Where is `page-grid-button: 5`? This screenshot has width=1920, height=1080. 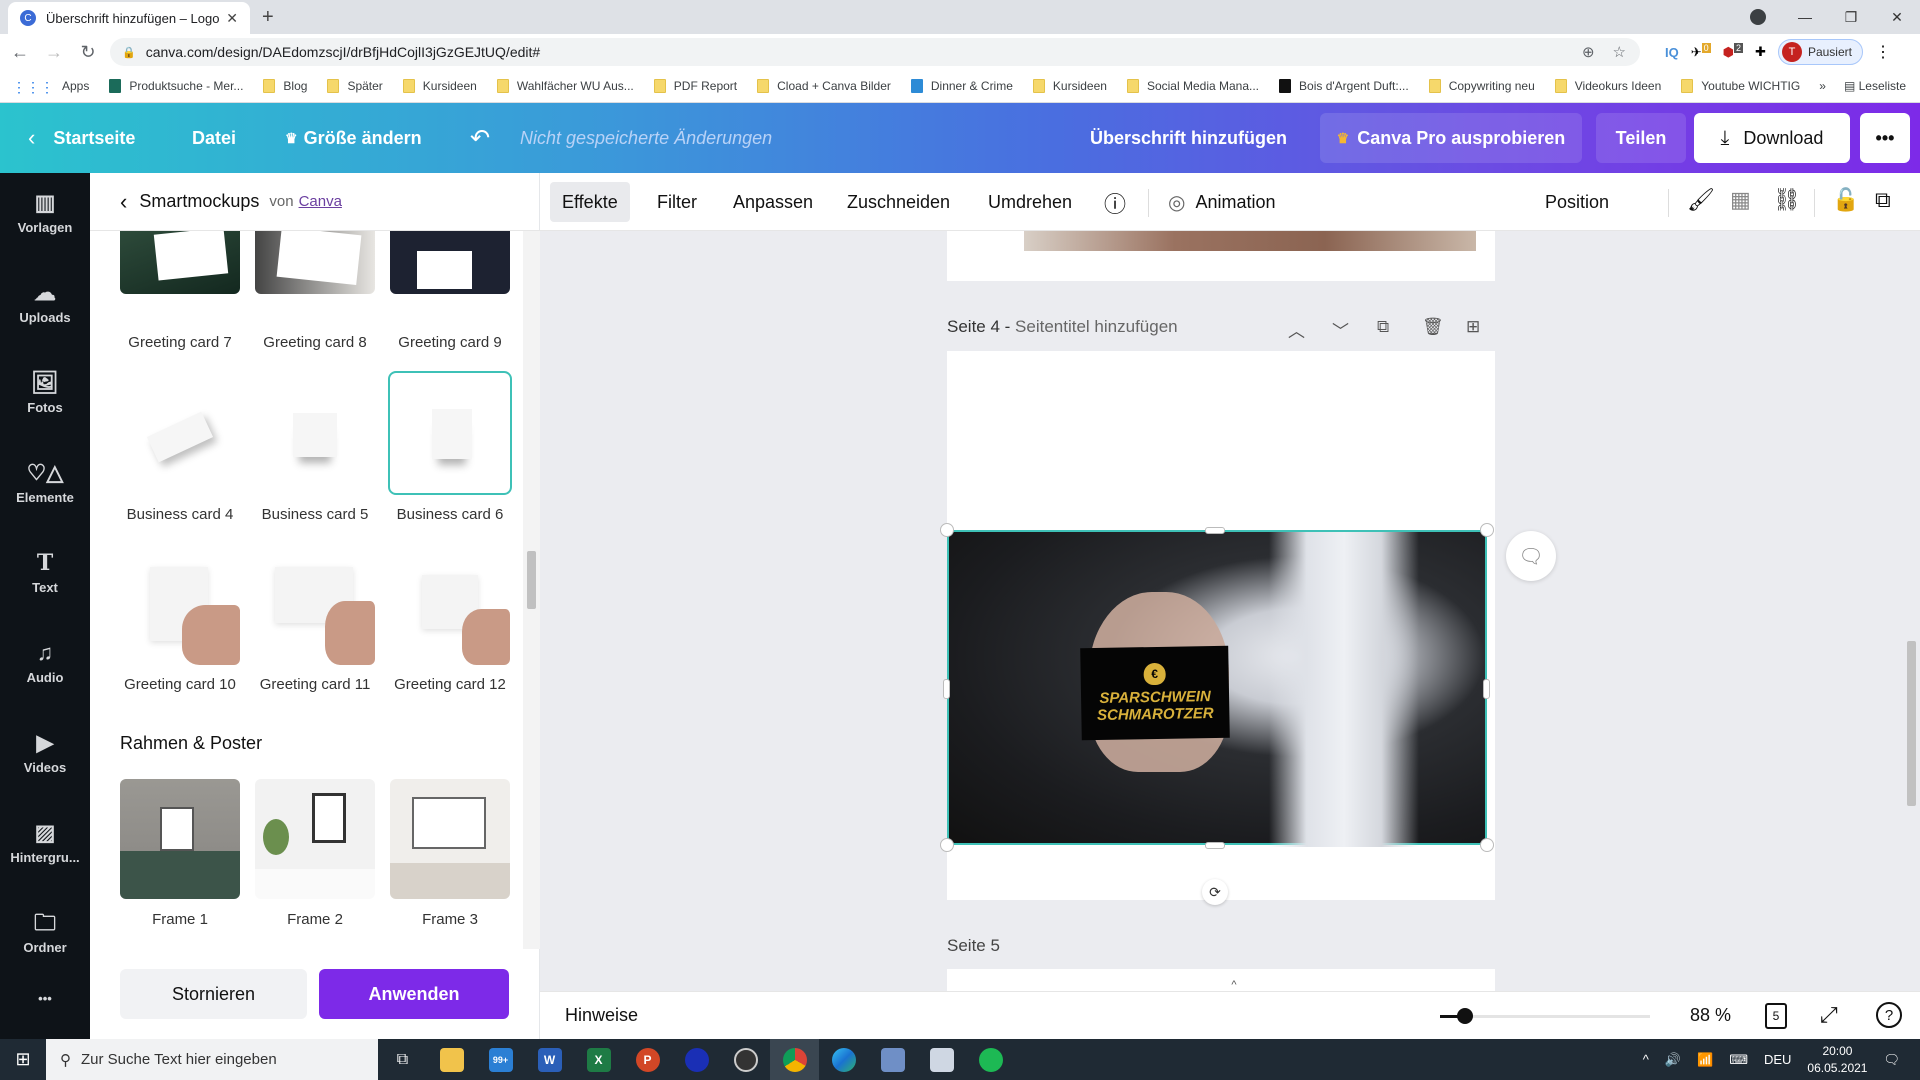
page-grid-button: 5 is located at coordinates (1776, 1016).